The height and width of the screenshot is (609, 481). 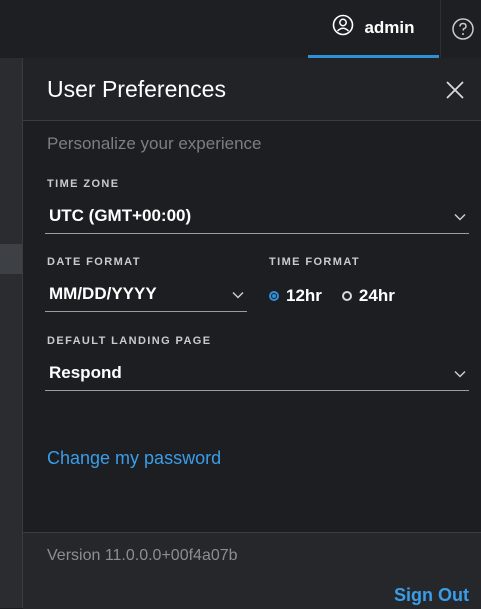 I want to click on time-zone-select: UTC (GMT+00:00), so click(x=257, y=218).